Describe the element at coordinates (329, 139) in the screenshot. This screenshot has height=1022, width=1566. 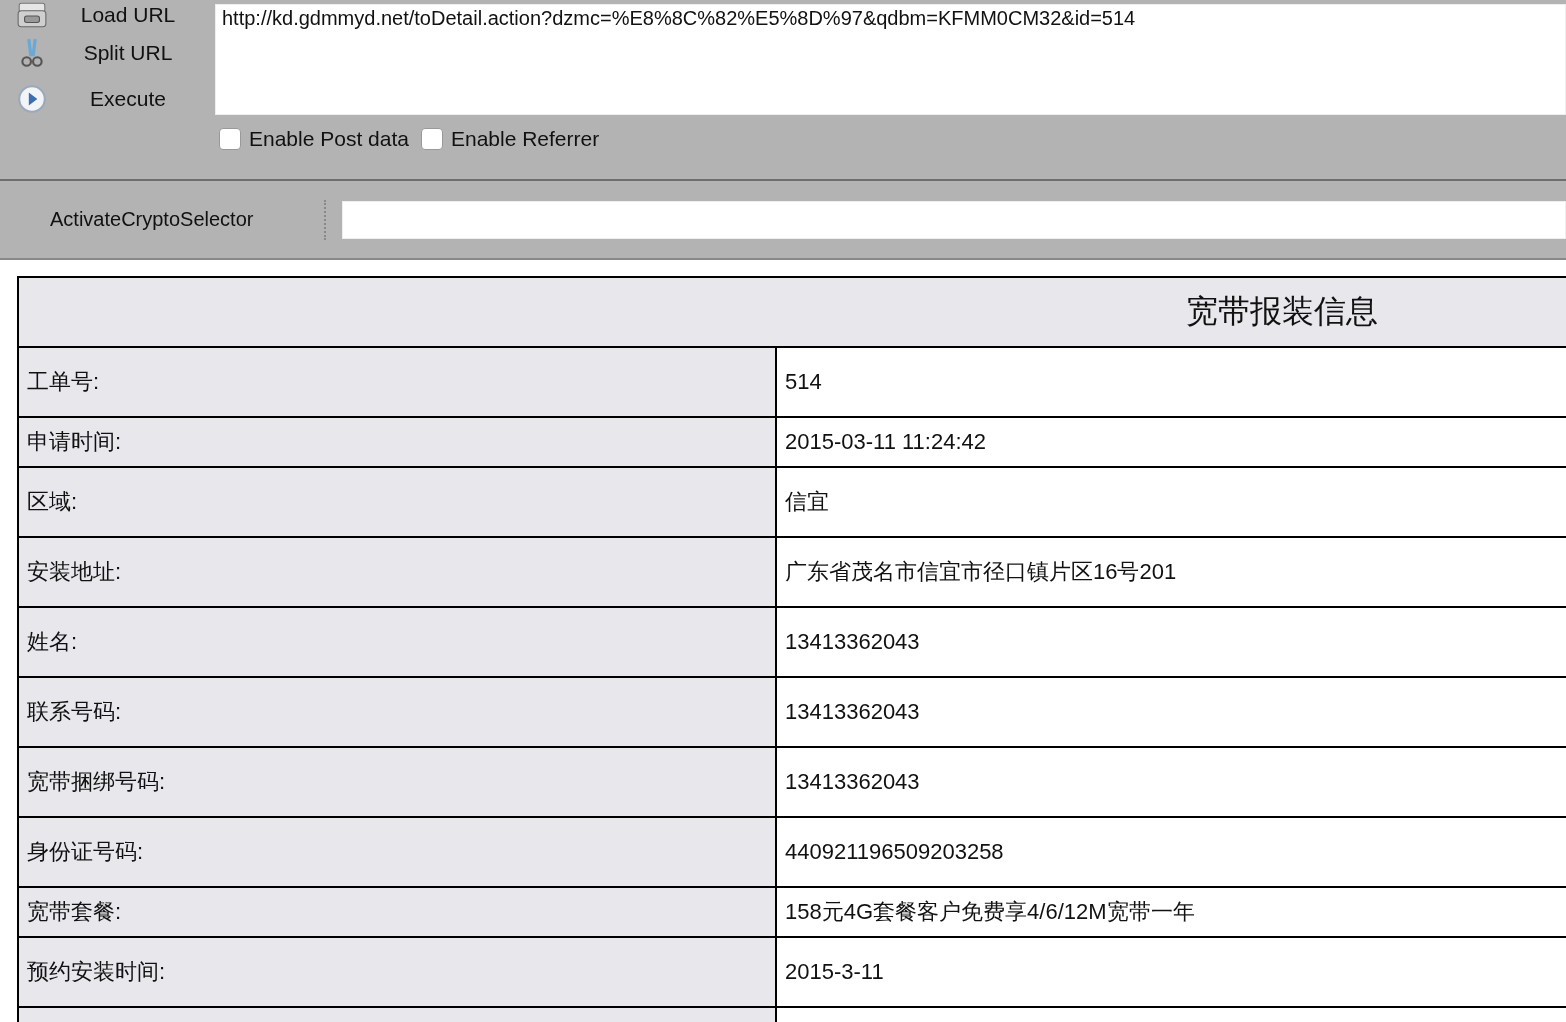
I see `checkbox-label: Enable Post data` at that location.